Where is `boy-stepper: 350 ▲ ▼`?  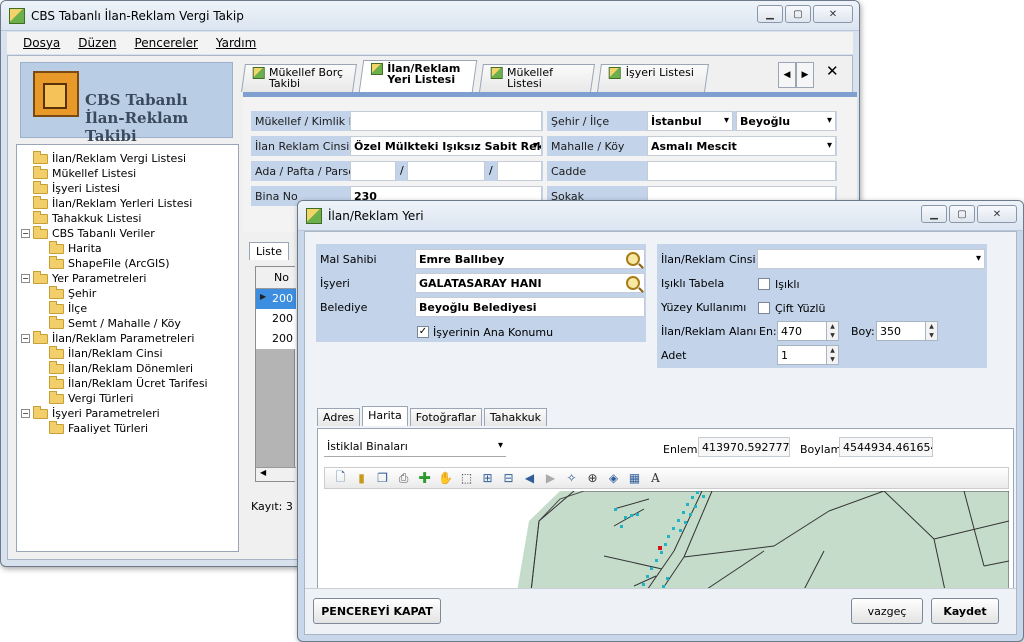
boy-stepper: 350 ▲ ▼ is located at coordinates (907, 331).